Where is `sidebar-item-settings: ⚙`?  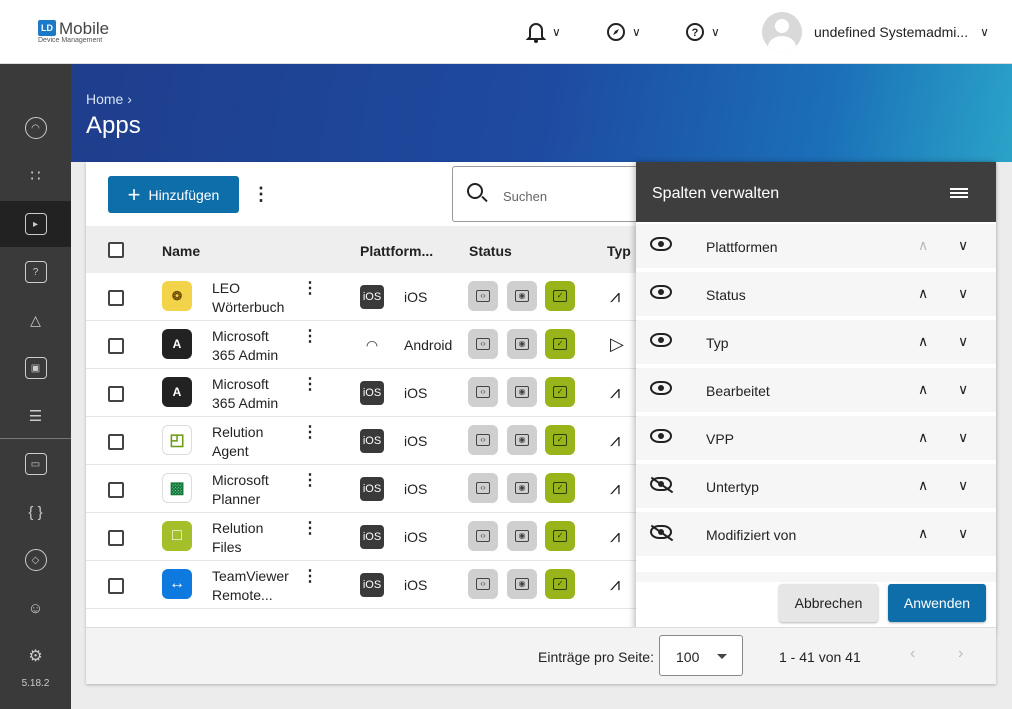 sidebar-item-settings: ⚙ is located at coordinates (35, 656).